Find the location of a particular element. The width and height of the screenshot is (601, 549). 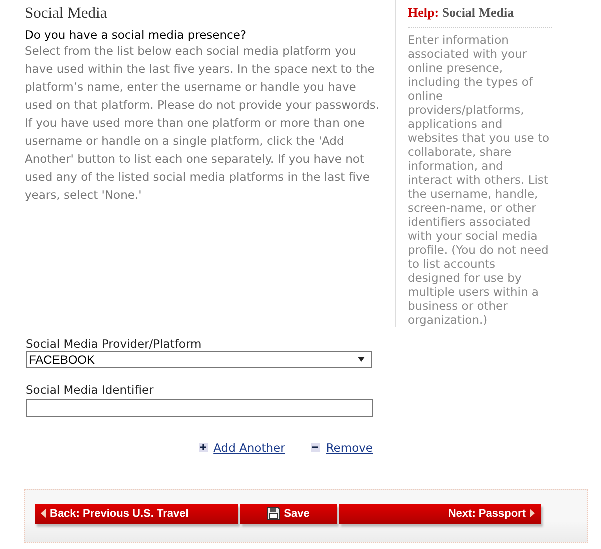

remove-link: Remove is located at coordinates (342, 447).